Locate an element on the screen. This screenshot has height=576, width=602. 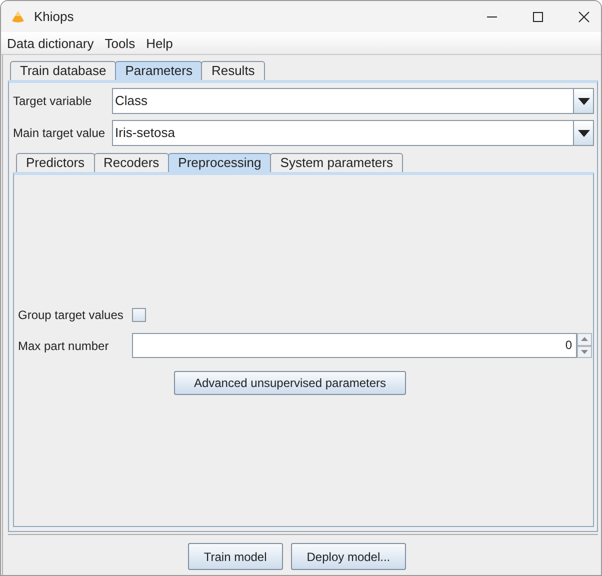
menu-item: Data dictionary is located at coordinates (50, 43).